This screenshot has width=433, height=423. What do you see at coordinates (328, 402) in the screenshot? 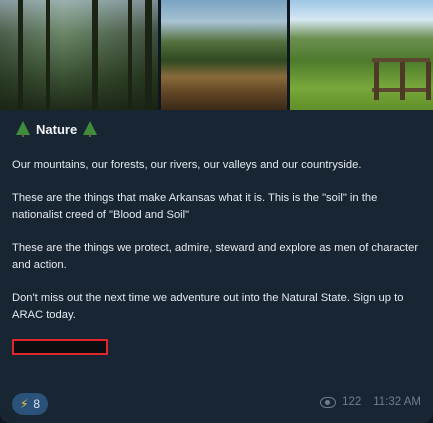
I see `eye-icon` at bounding box center [328, 402].